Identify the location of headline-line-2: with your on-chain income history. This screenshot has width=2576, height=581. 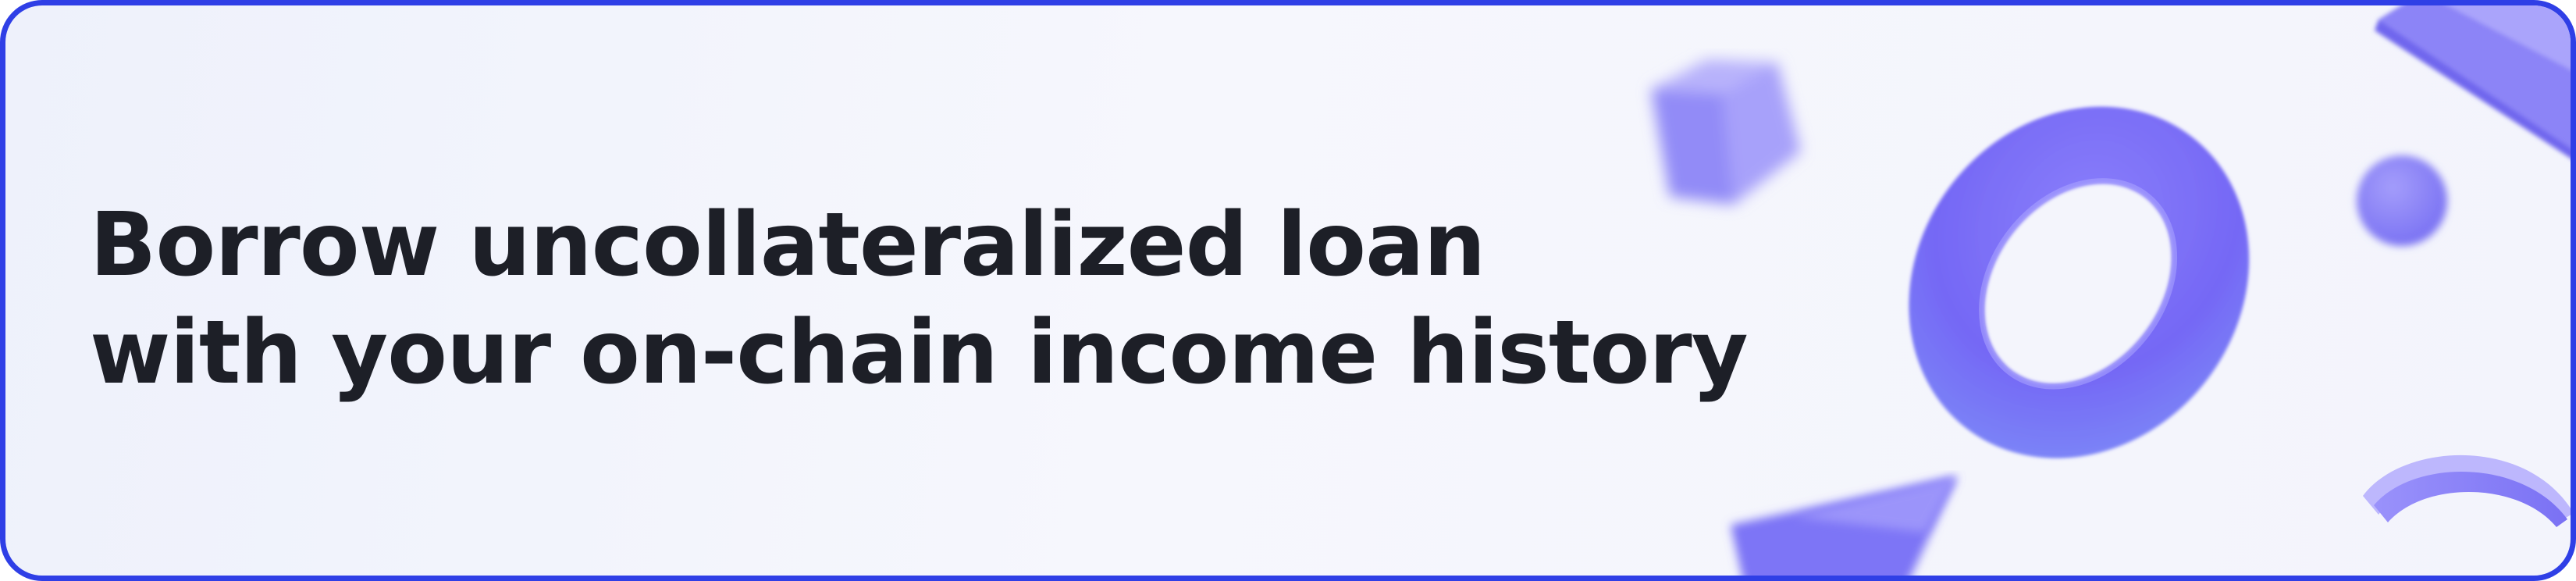
(919, 353).